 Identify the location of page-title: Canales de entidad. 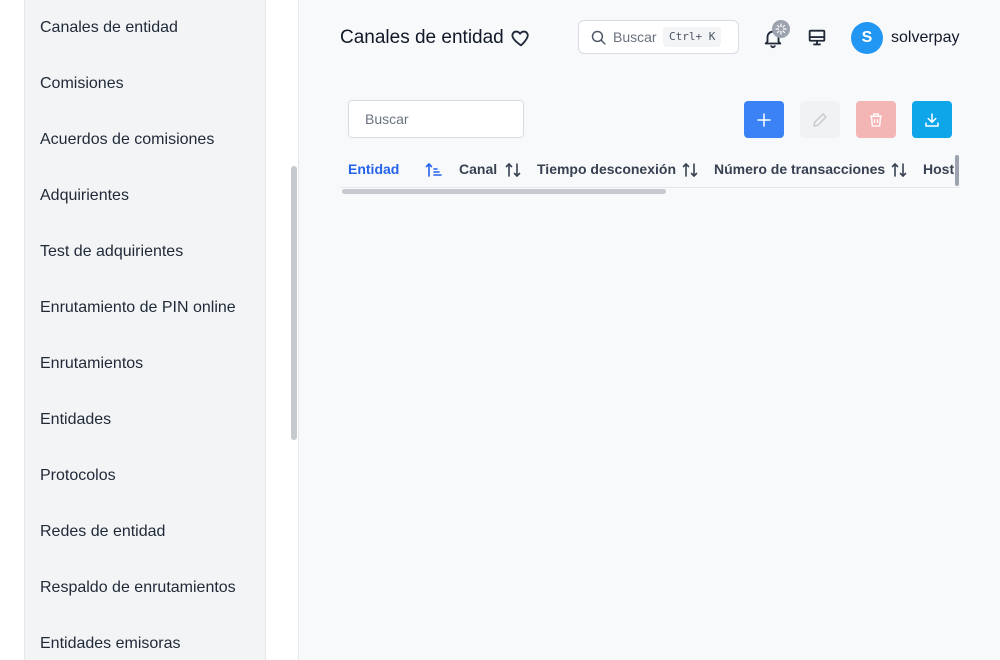
(422, 37).